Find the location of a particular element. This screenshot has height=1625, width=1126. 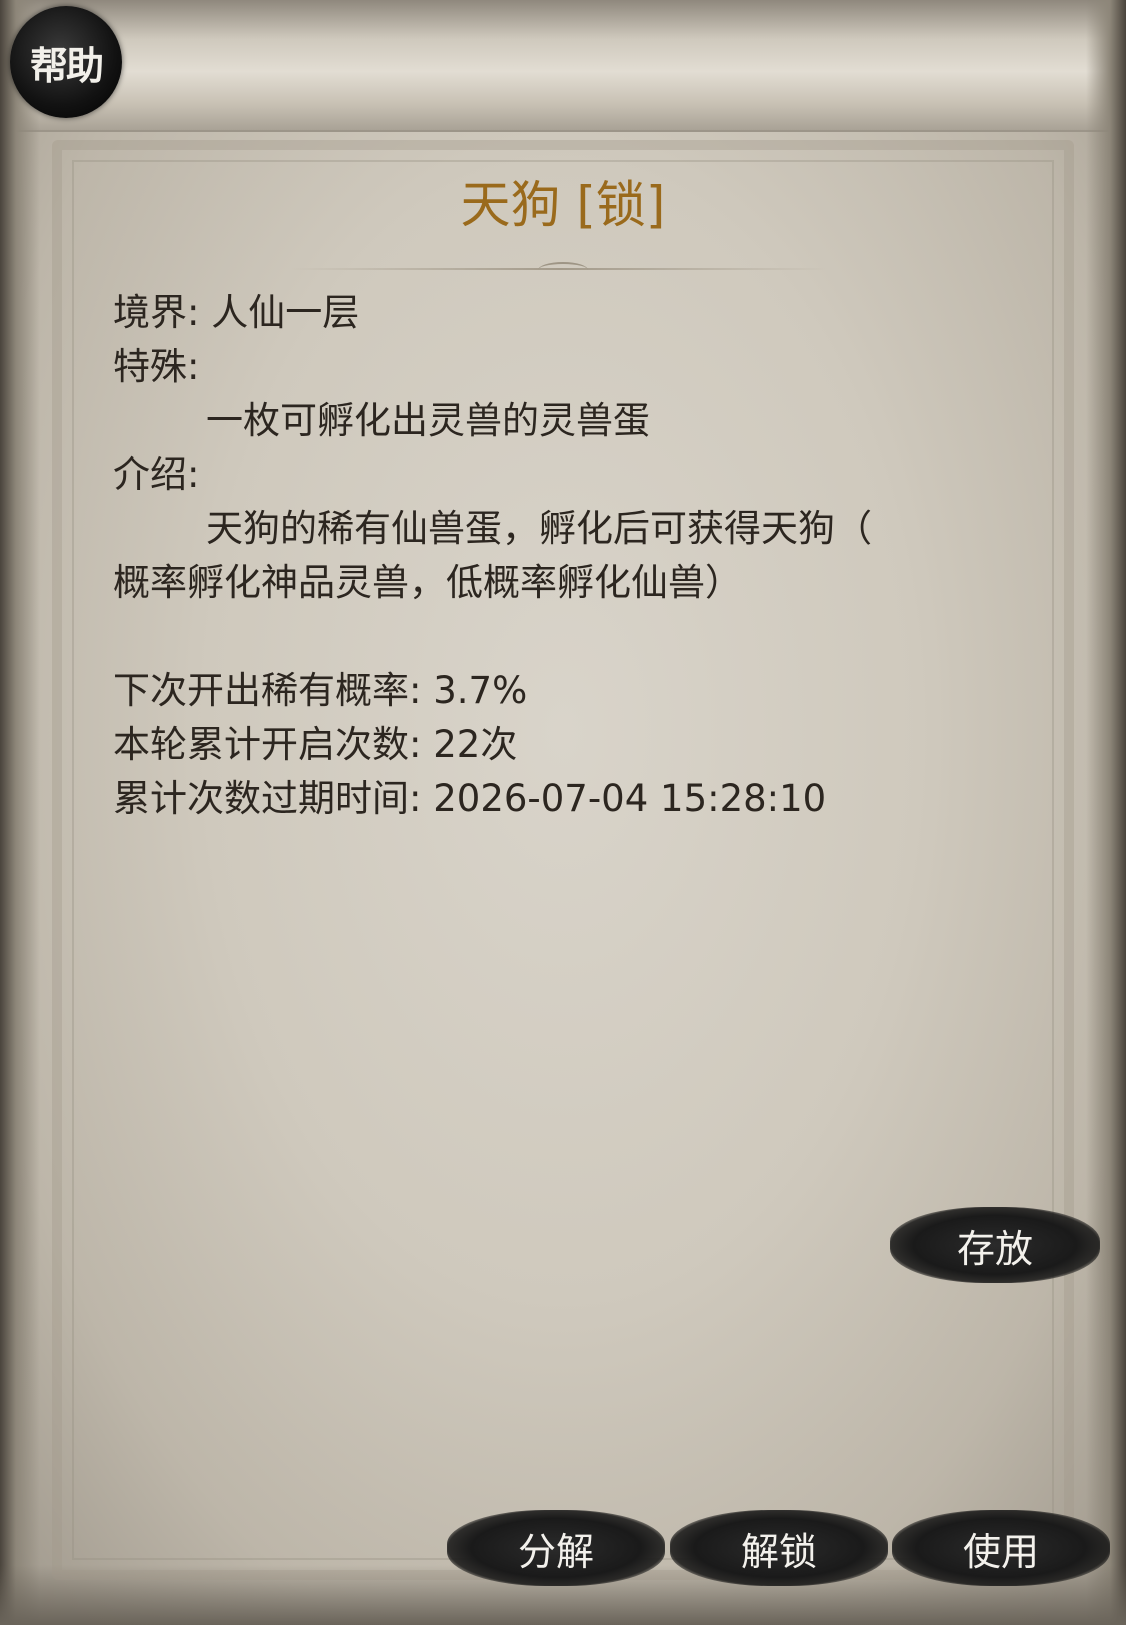

intro-line-2: 概率孵化神品灵兽，低概率孵化仙兽） is located at coordinates (427, 582).